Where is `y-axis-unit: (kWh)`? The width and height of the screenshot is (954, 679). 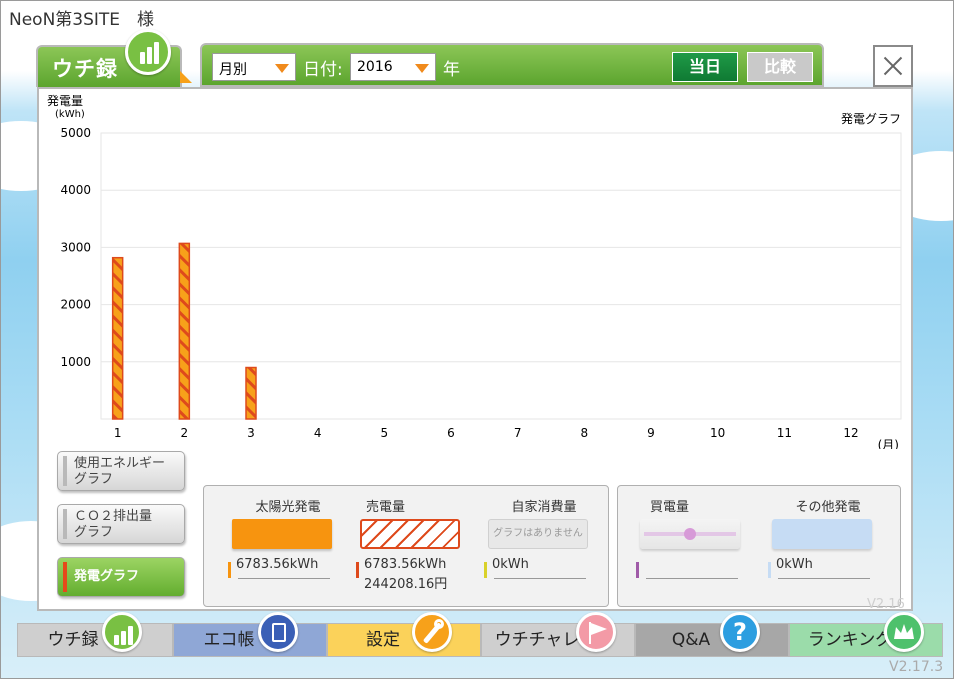 y-axis-unit: (kWh) is located at coordinates (70, 114).